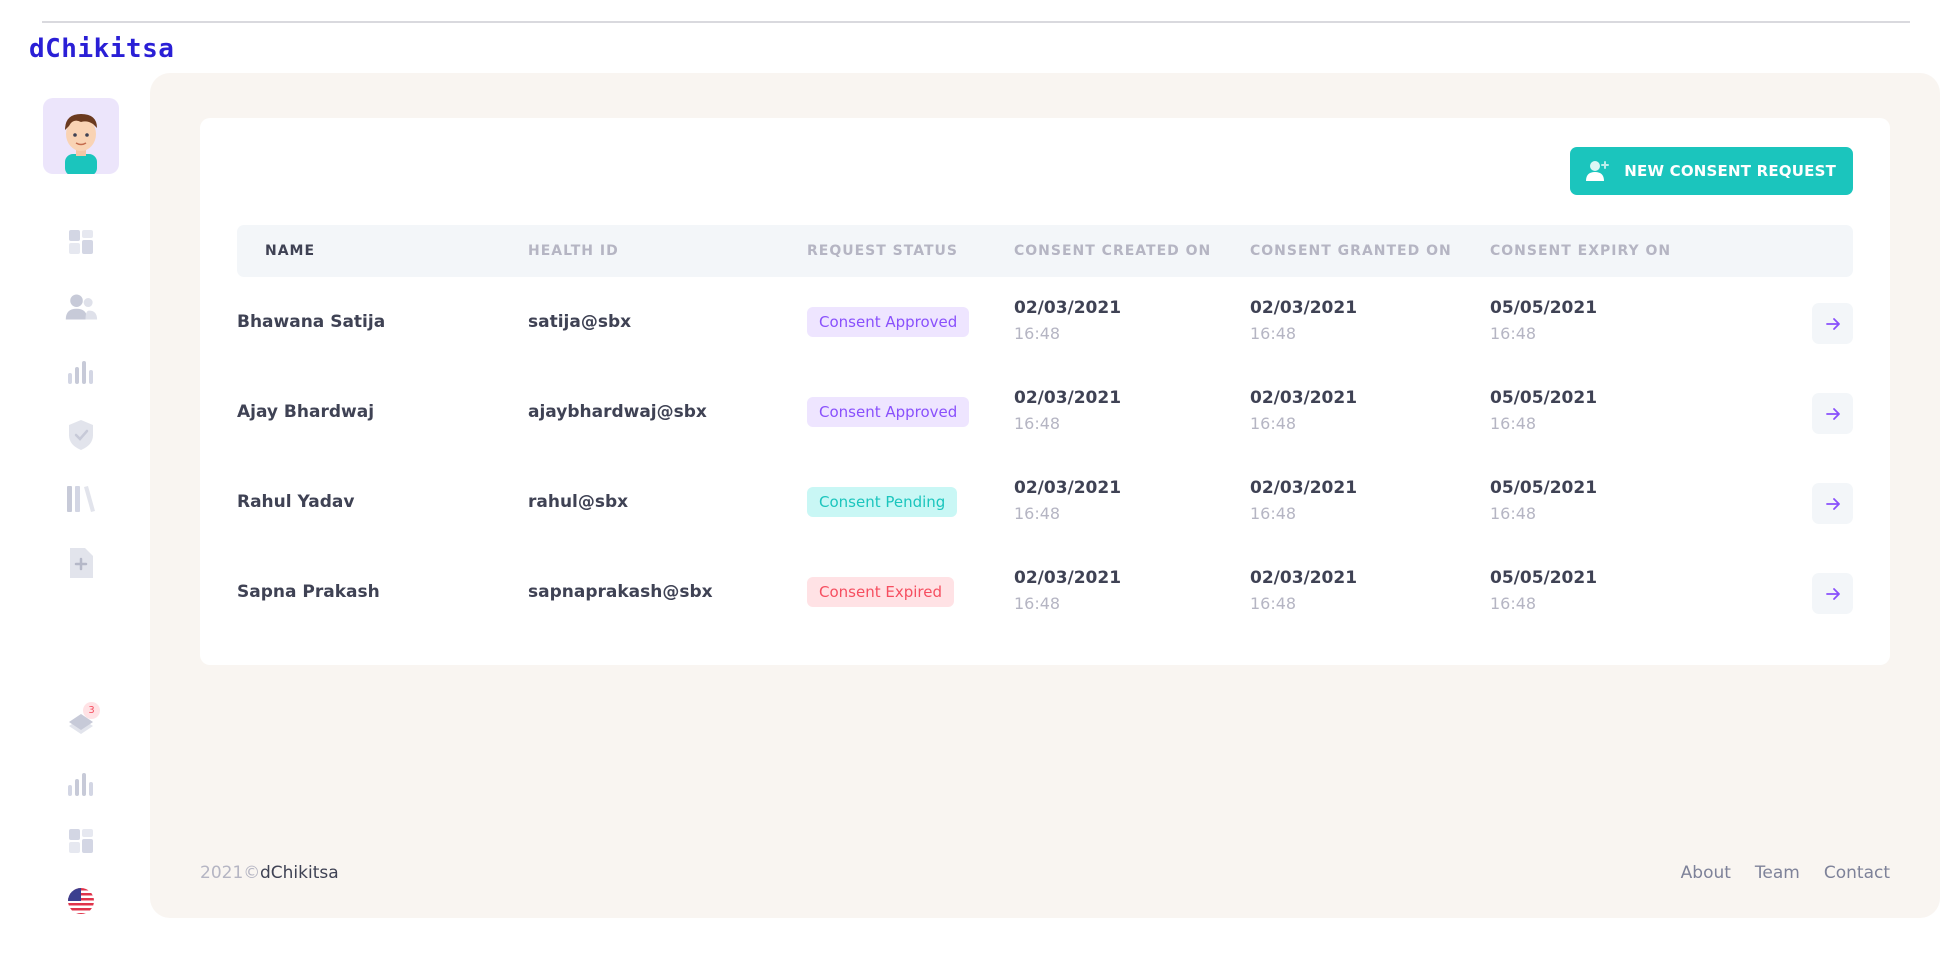  I want to click on health-id: rahul@sbx, so click(578, 502).